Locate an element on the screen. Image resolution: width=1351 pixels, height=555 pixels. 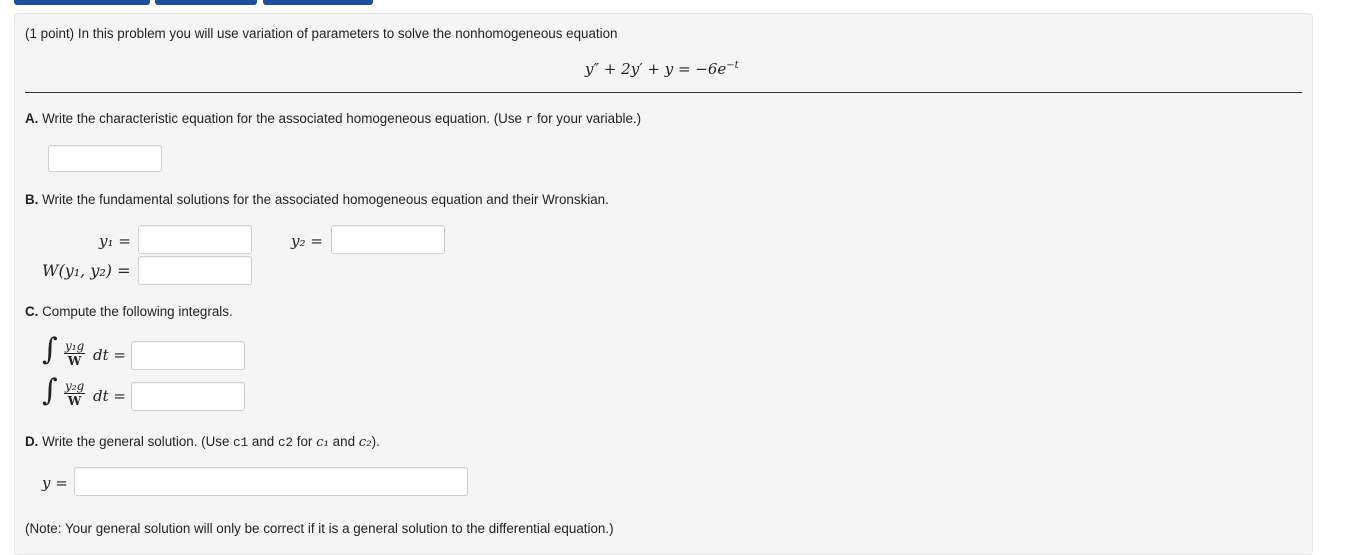
integral-1-fraction: y₁g W is located at coordinates (75, 353).